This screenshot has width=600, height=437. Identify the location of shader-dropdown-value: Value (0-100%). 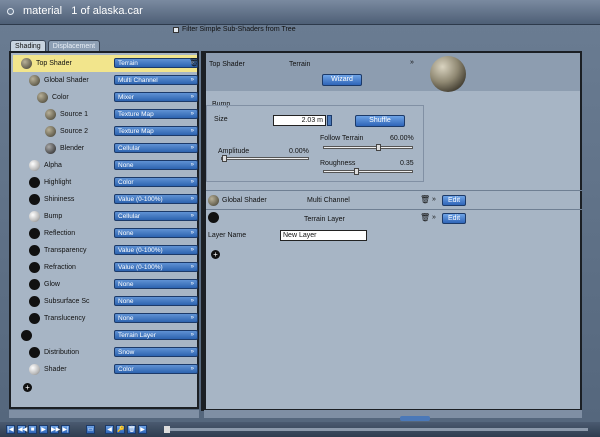
(140, 267).